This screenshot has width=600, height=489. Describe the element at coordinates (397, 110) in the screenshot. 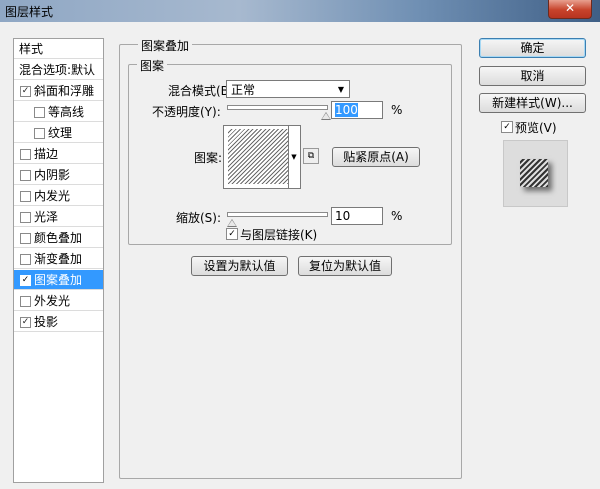

I see `opacity-percent: %` at that location.